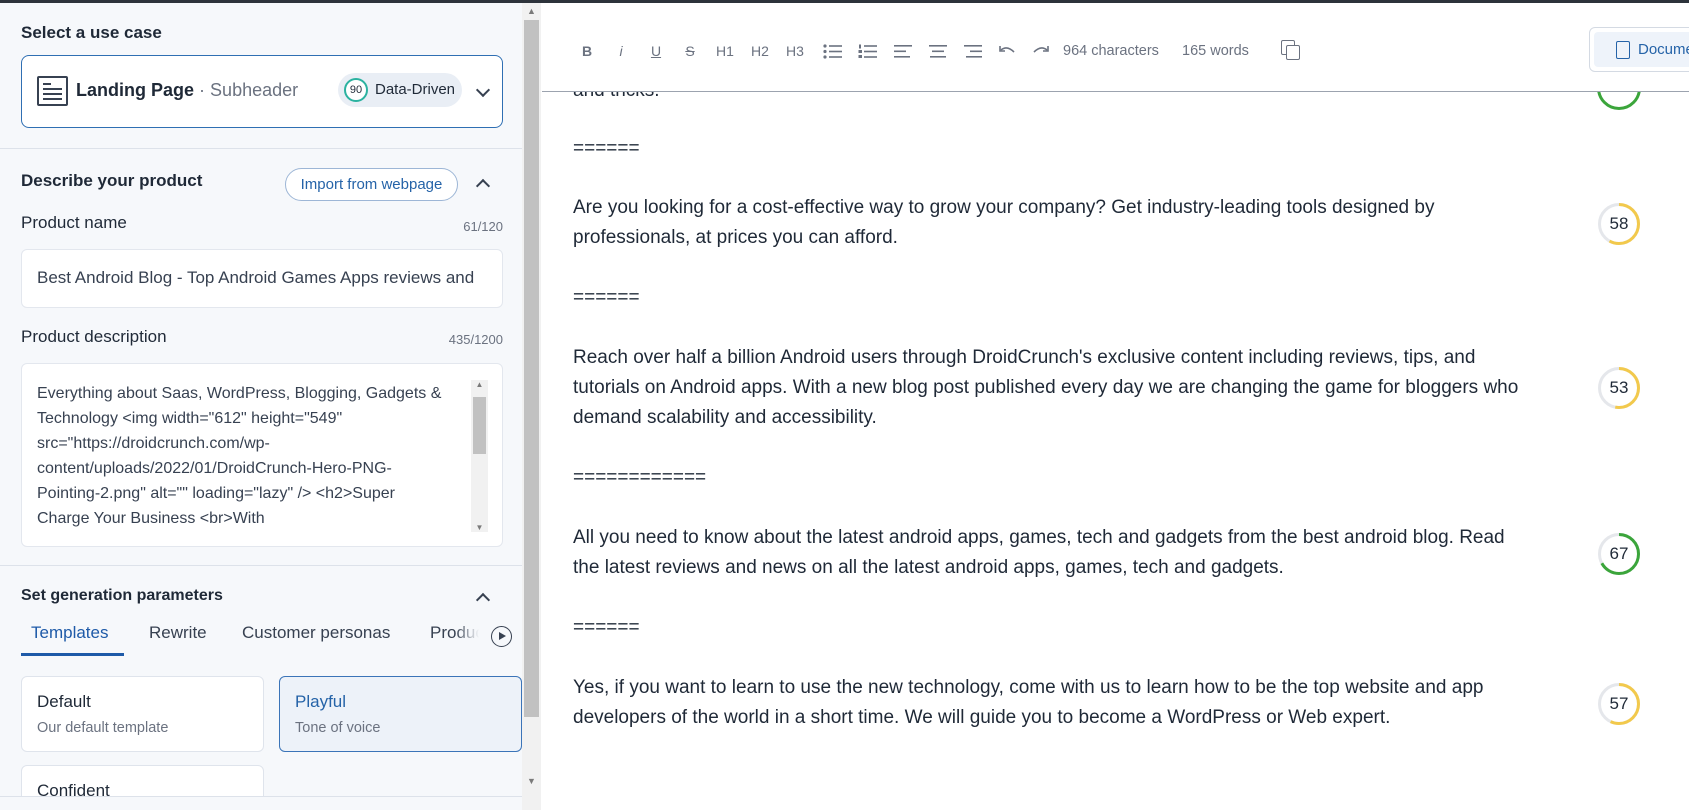 Image resolution: width=1689 pixels, height=810 pixels. Describe the element at coordinates (69, 633) in the screenshot. I see `tab-templates: Templates` at that location.